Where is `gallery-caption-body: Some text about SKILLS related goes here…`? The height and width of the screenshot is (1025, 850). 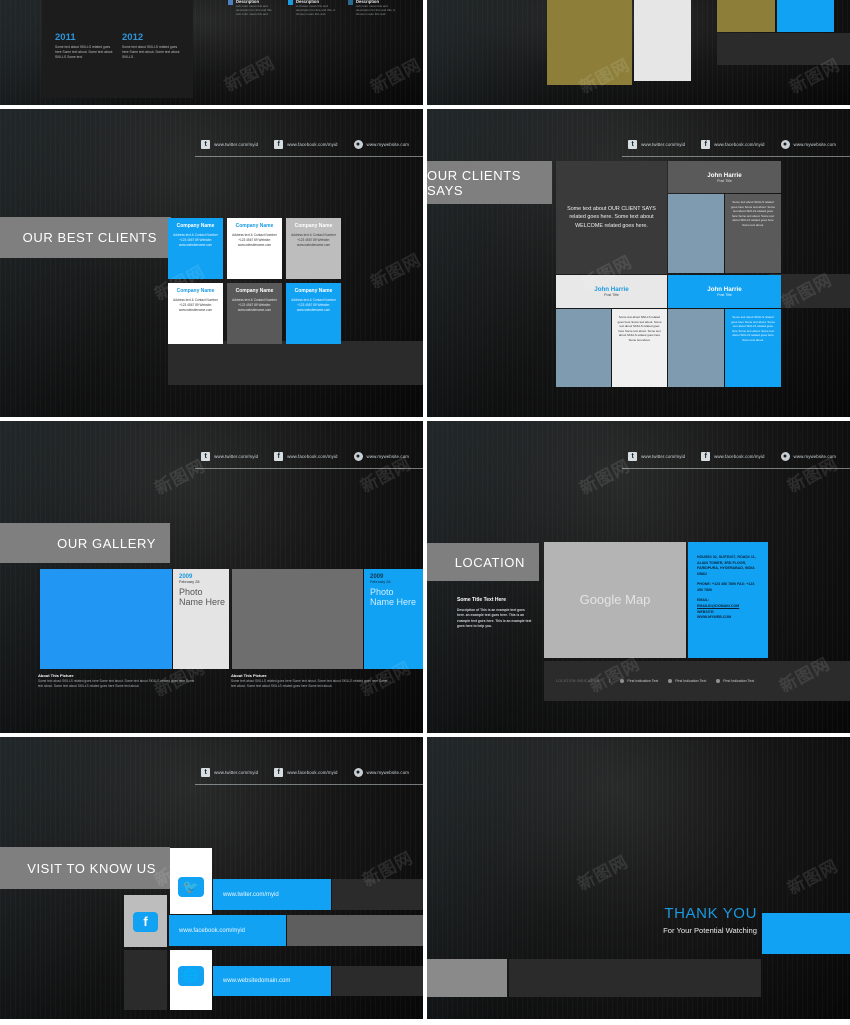
gallery-caption-body: Some text about SKILLS related goes here… is located at coordinates (116, 683).